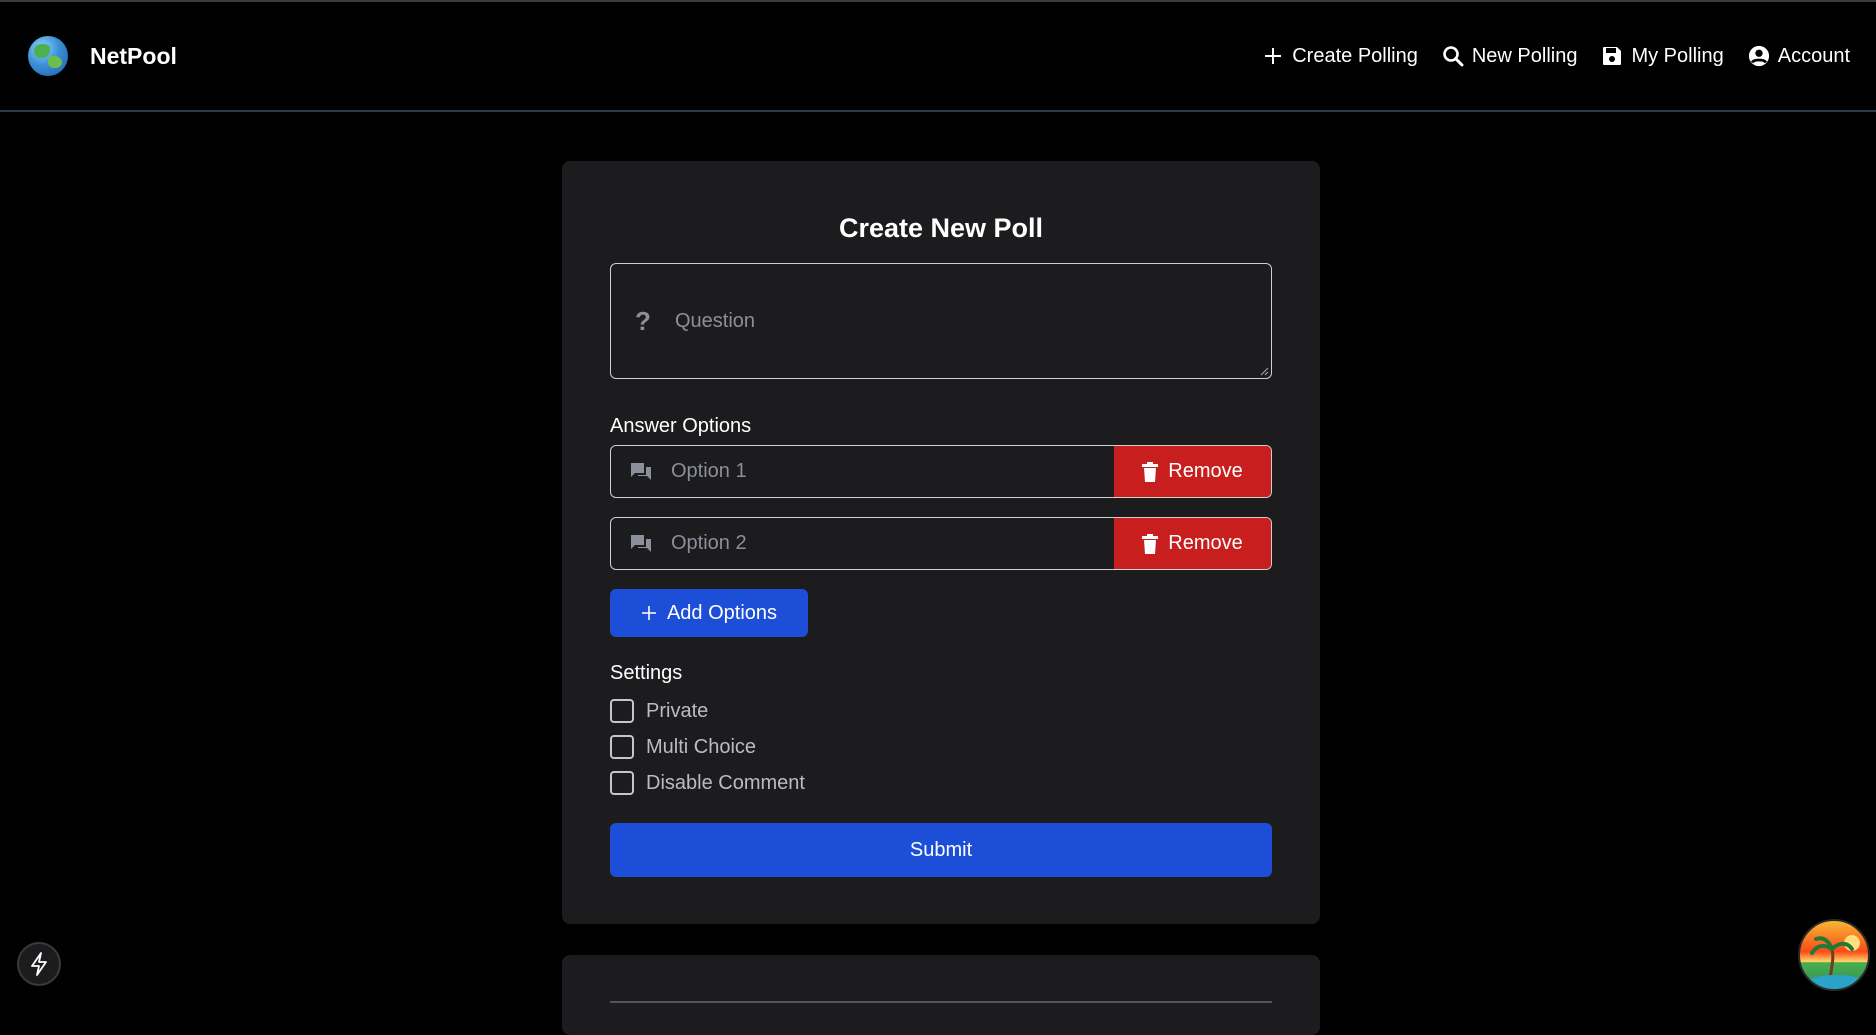  I want to click on avatar, so click(1834, 955).